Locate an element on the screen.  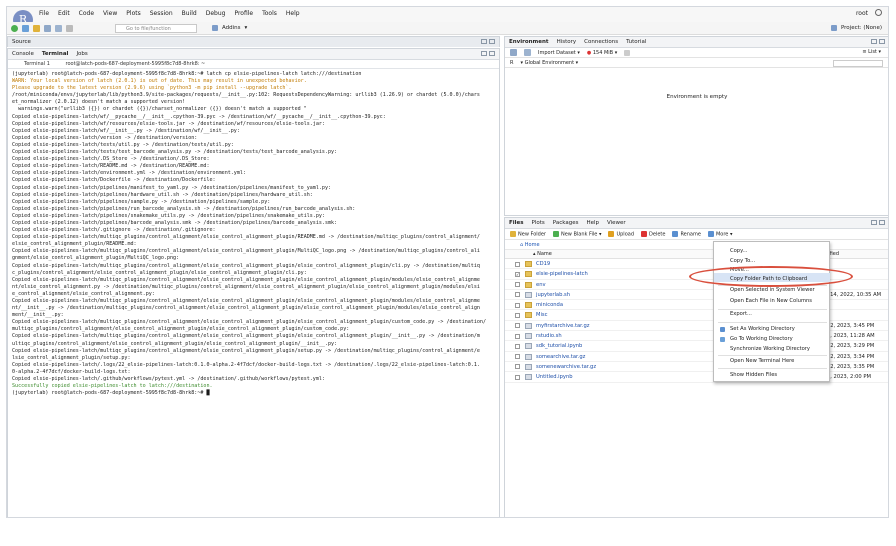
file-row: rstudio.sh n 6, 2023, 11:28 AM is located at coordinates (696, 336).